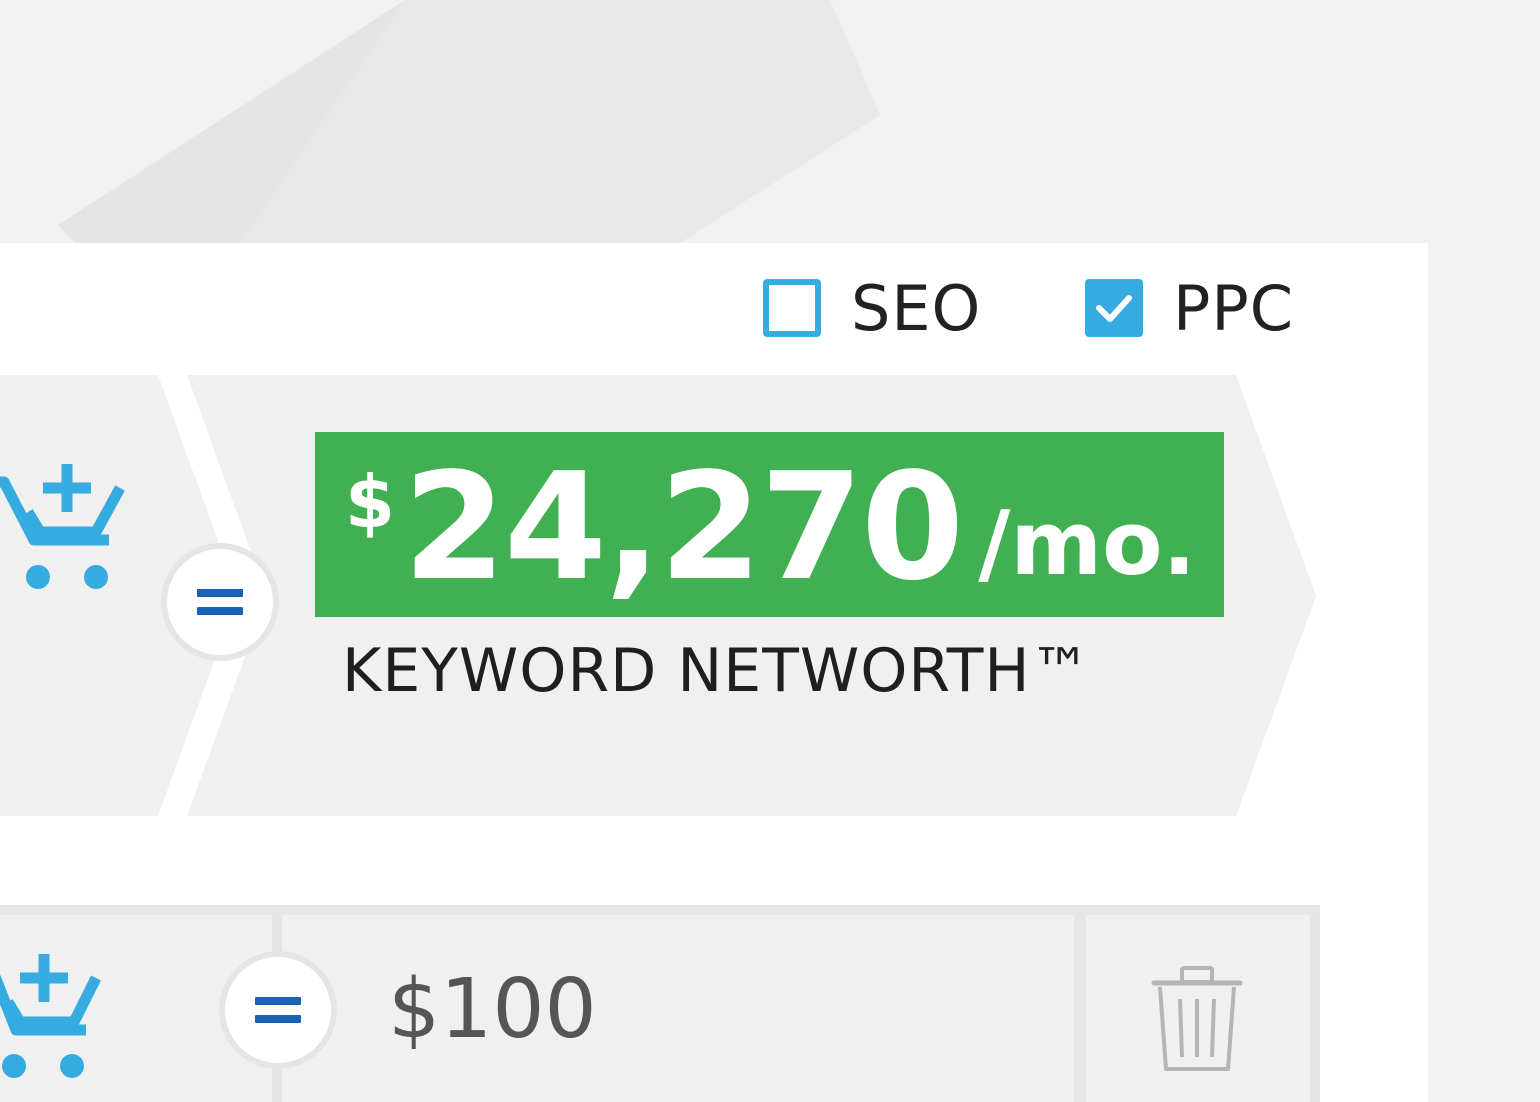  I want to click on seo-checkbox-box, so click(792, 308).